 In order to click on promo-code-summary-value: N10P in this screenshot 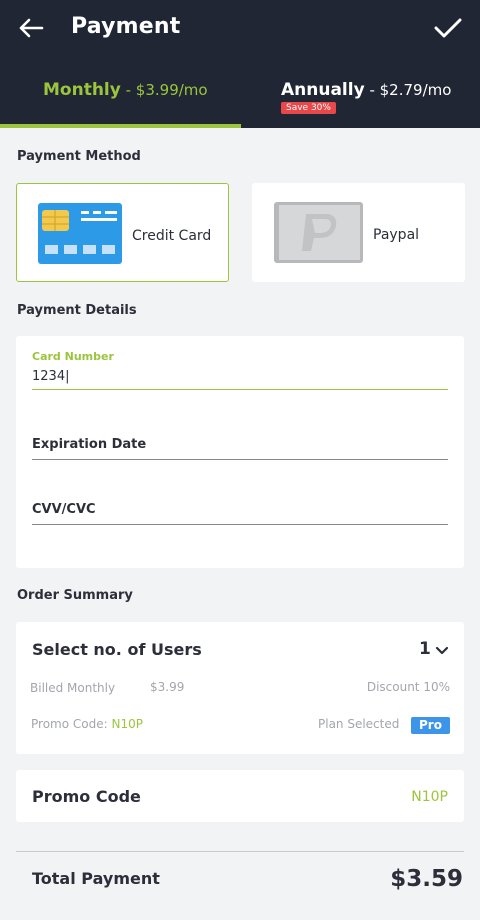, I will do `click(127, 724)`.